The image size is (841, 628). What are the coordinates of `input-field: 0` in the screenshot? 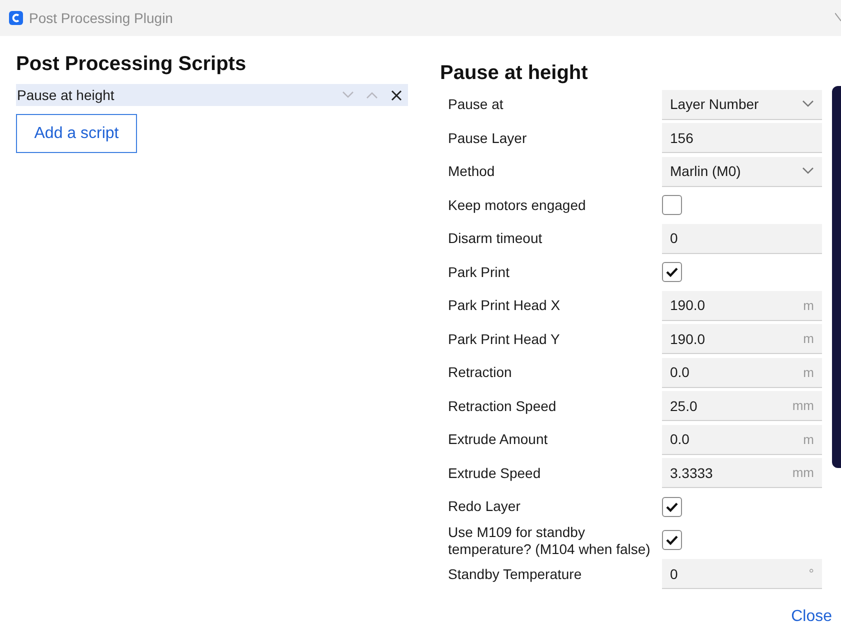 It's located at (742, 239).